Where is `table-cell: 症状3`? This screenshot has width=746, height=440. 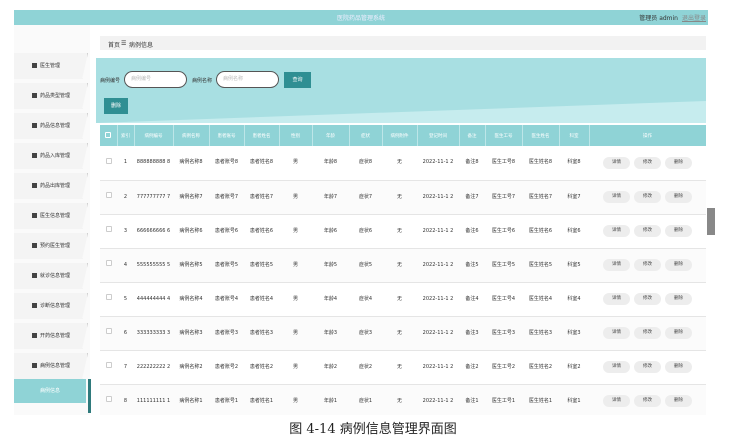 table-cell: 症状3 is located at coordinates (365, 333).